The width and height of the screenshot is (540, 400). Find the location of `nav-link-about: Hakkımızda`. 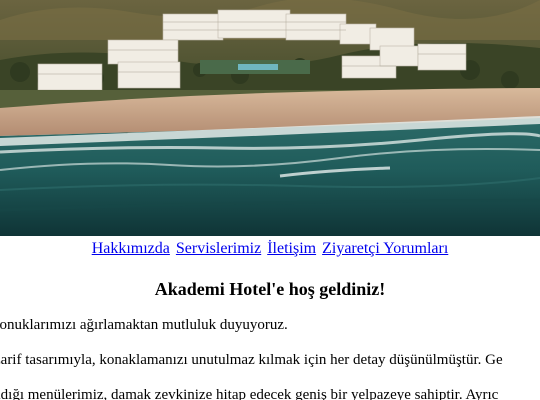

nav-link-about: Hakkımızda is located at coordinates (131, 248).